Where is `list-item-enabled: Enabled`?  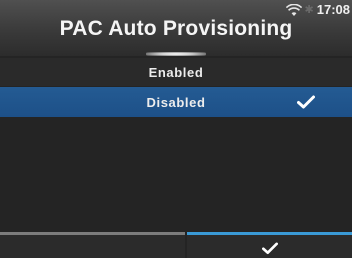
list-item-enabled: Enabled is located at coordinates (176, 72).